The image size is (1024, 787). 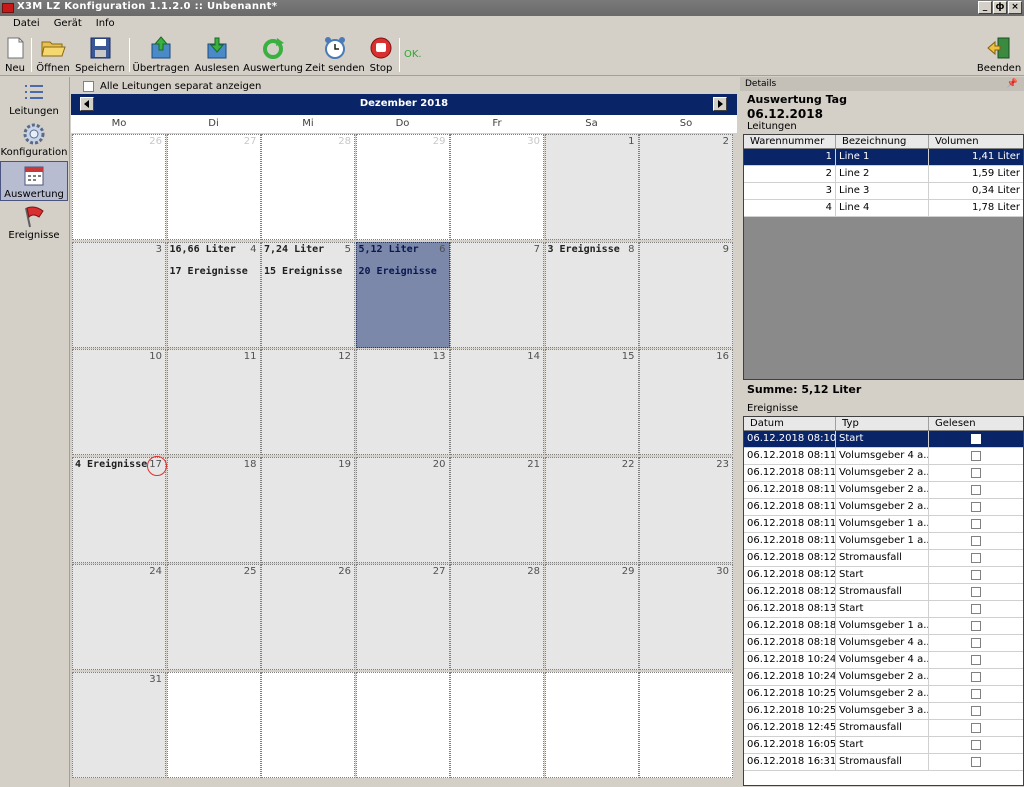 I want to click on calendar-day-cell: 19, so click(x=308, y=509).